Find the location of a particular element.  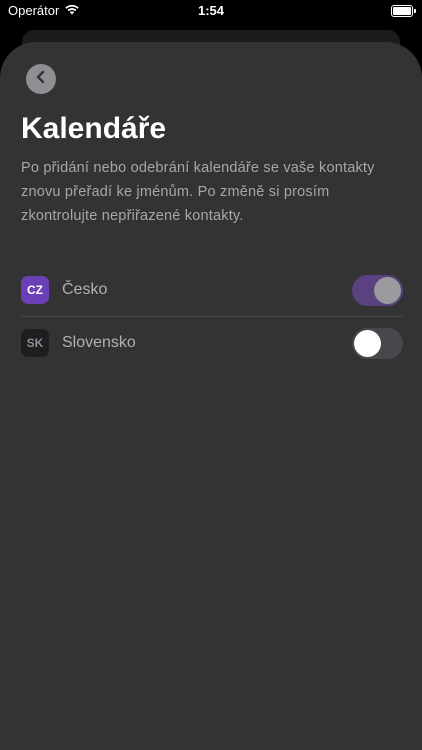

page-title: Kalendáře is located at coordinates (94, 128).